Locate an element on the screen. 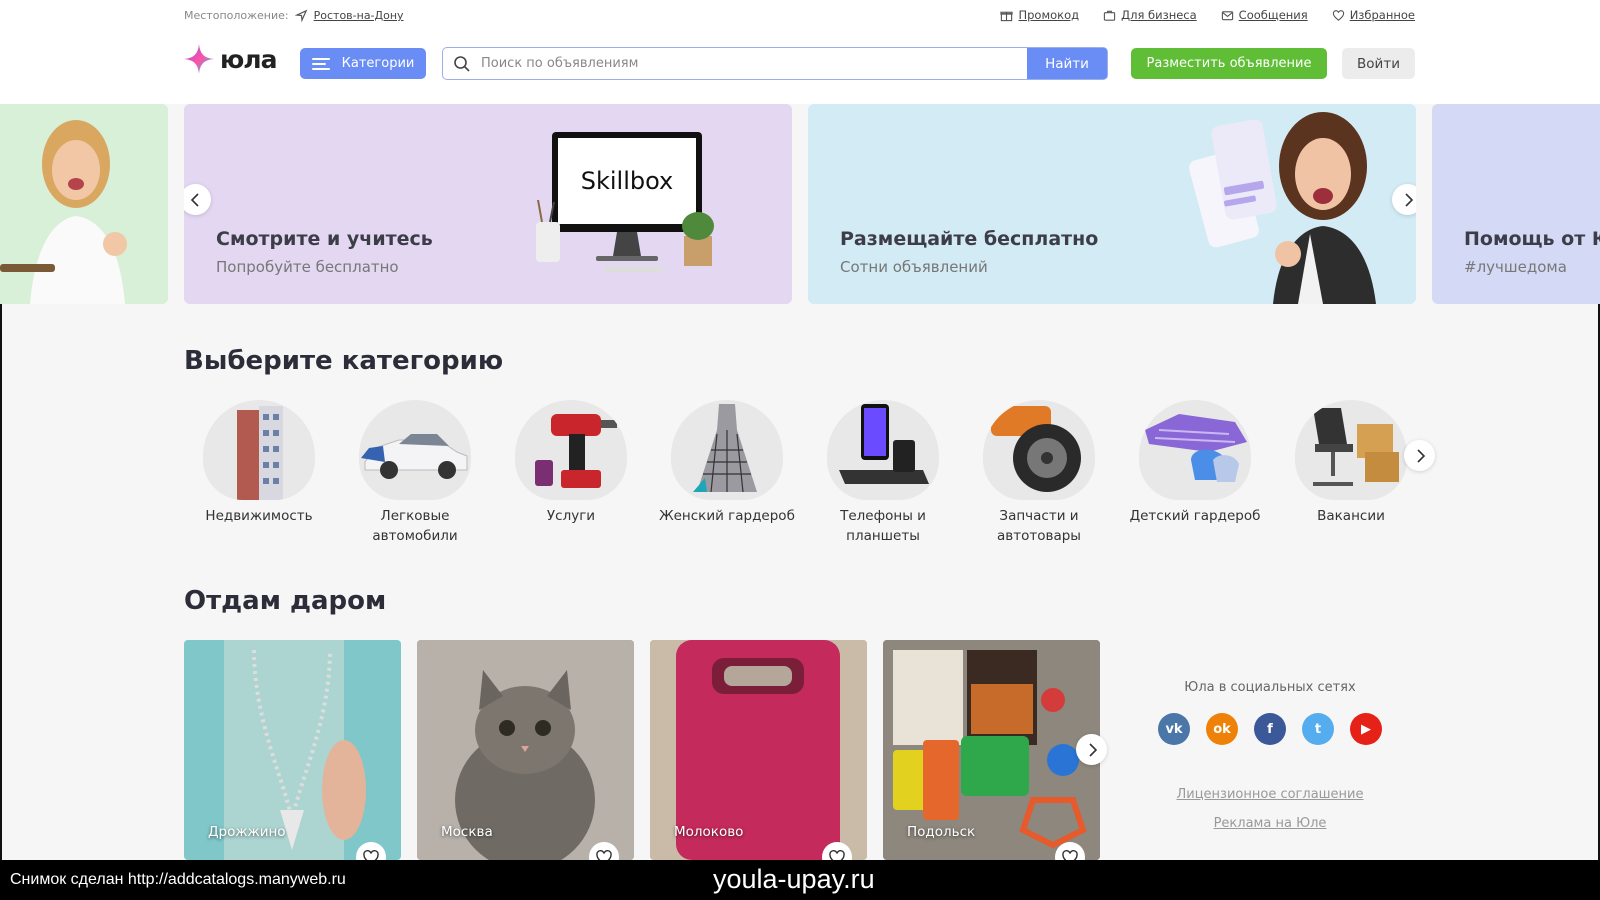 This screenshot has height=900, width=1600. banner-title: Помощь от Юл is located at coordinates (1532, 239).